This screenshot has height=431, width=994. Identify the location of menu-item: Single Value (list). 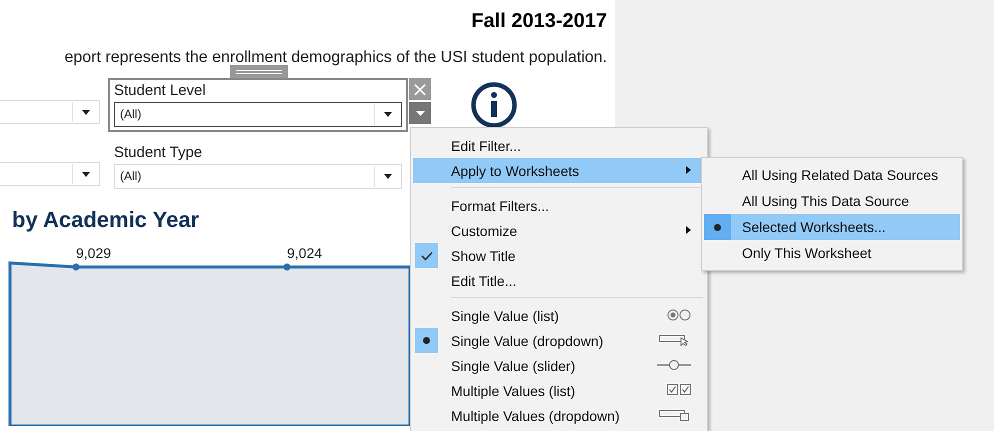
(559, 315).